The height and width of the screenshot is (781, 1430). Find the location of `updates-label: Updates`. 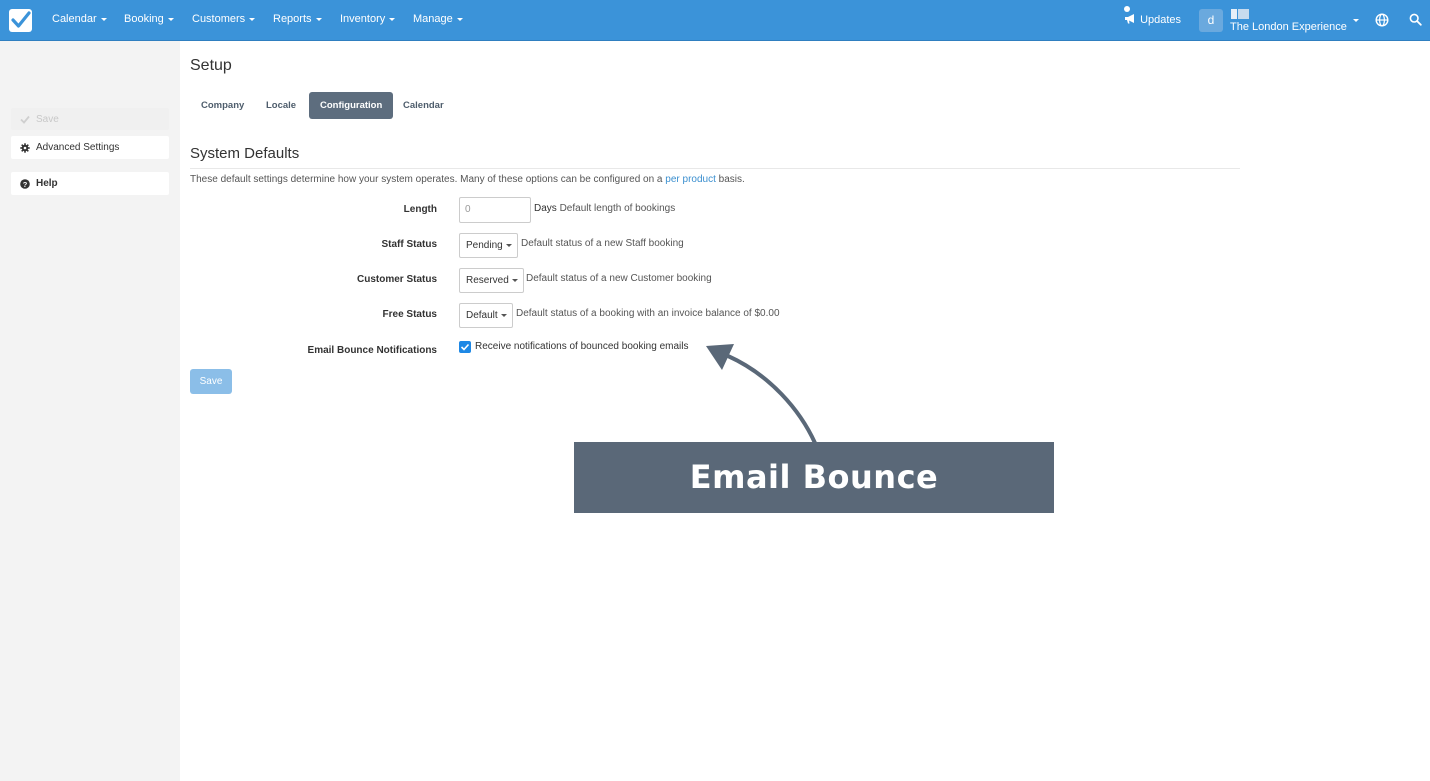

updates-label: Updates is located at coordinates (1161, 20).